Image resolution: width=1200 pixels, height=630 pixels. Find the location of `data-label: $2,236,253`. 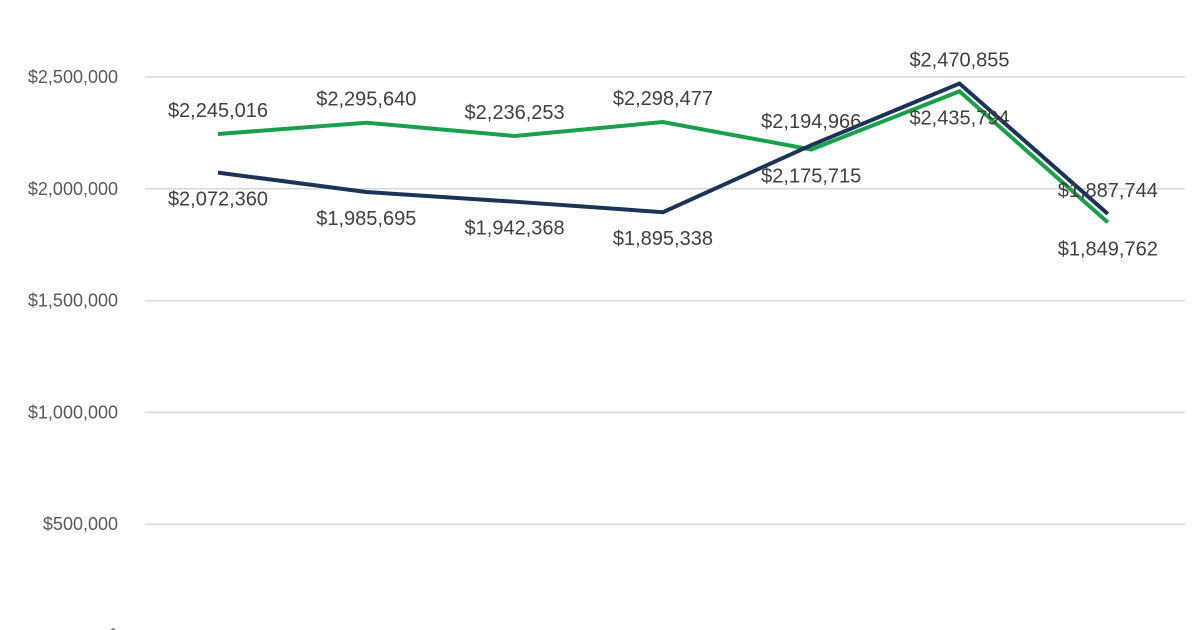

data-label: $2,236,253 is located at coordinates (515, 113).